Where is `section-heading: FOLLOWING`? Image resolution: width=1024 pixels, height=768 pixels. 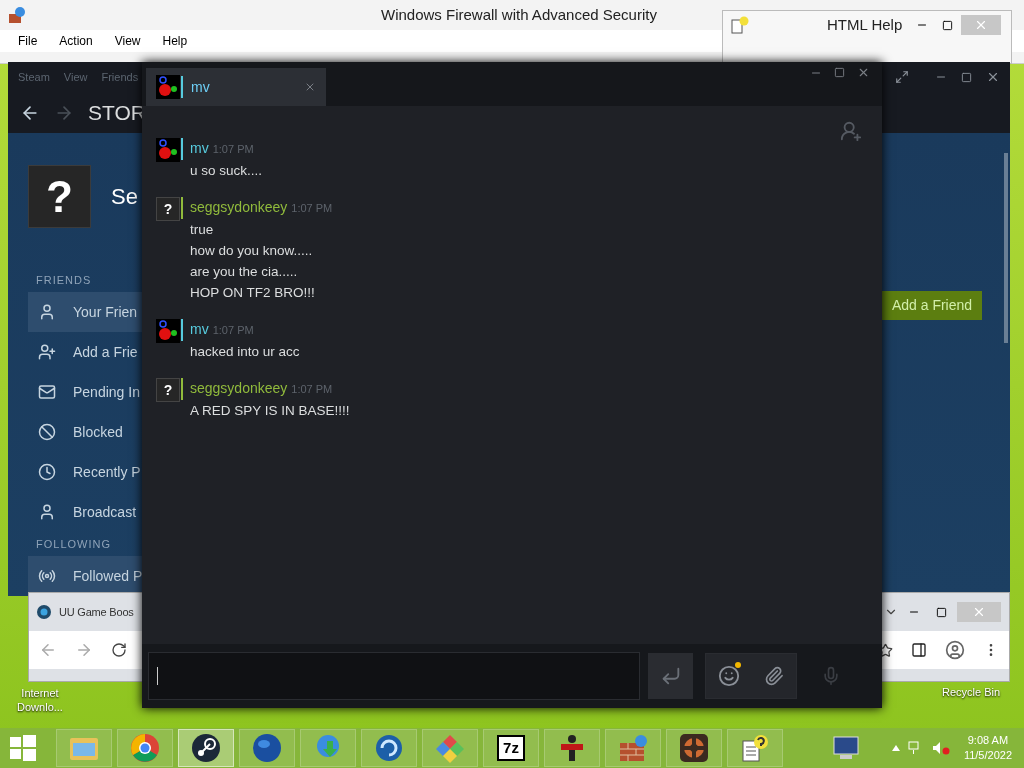
section-heading: FOLLOWING is located at coordinates (73, 544).